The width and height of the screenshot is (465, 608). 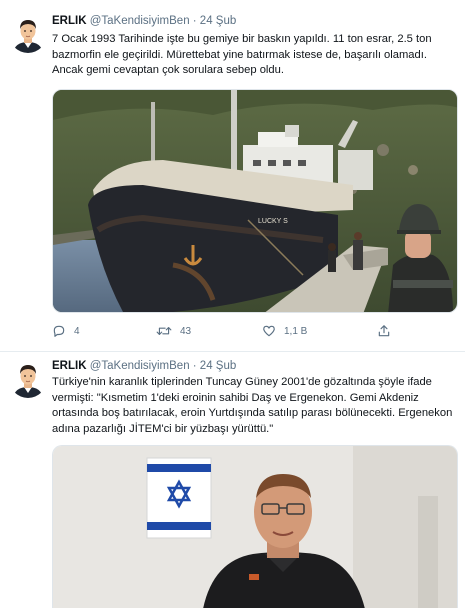 What do you see at coordinates (77, 331) in the screenshot?
I see `reply-count: 4` at bounding box center [77, 331].